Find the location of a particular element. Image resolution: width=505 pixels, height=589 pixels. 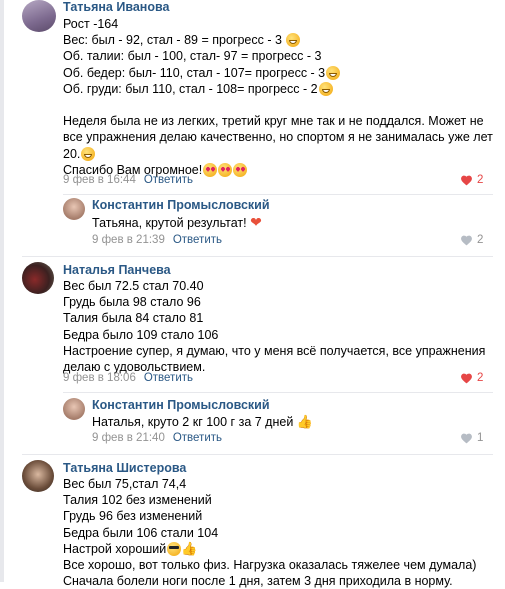

text-line: Талия была 84 стало 81 is located at coordinates (133, 318).